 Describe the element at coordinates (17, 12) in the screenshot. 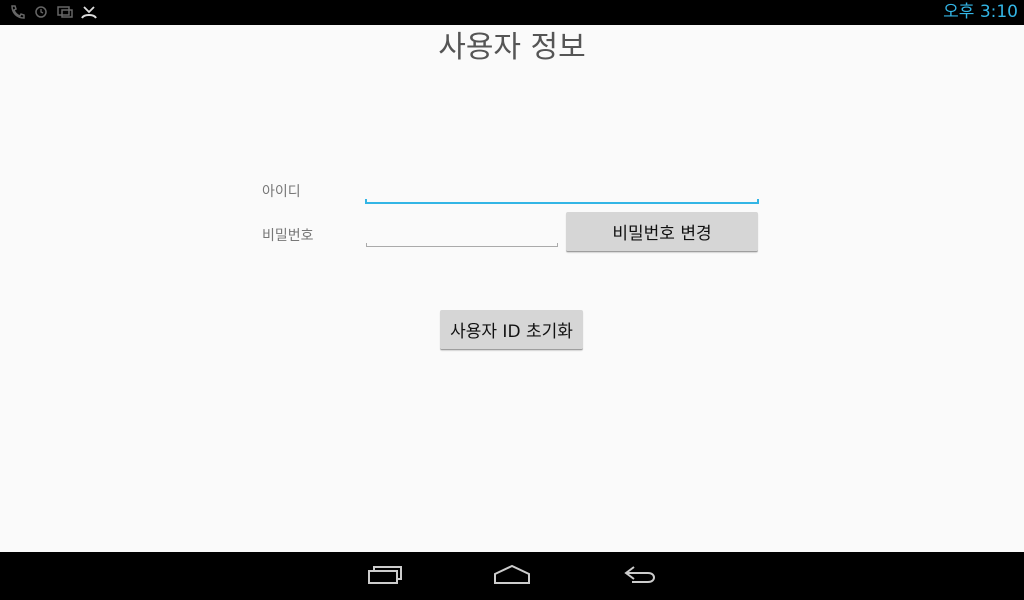

I see `phone-icon` at that location.